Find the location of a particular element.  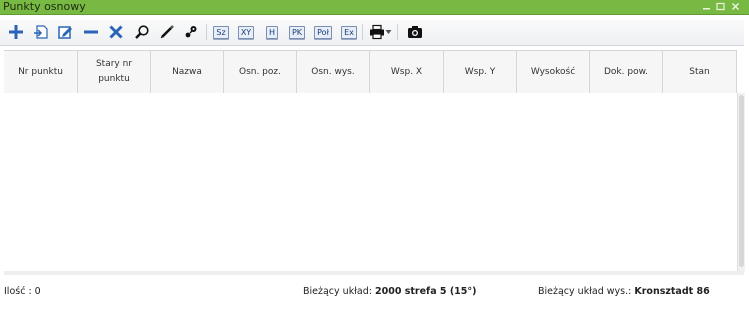

print-dropdown-button is located at coordinates (380, 32).